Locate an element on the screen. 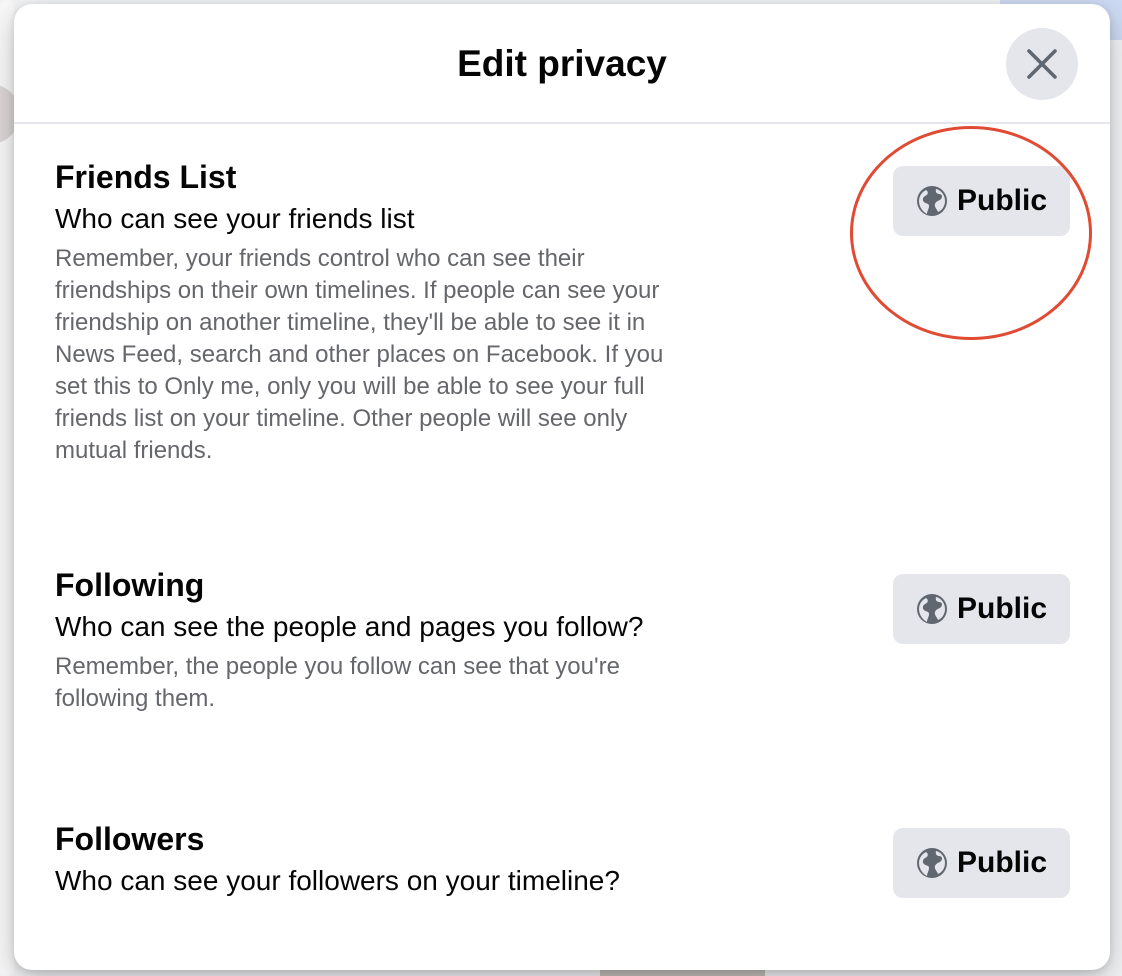 The width and height of the screenshot is (1122, 976). dialog-header: Edit privacy is located at coordinates (562, 64).